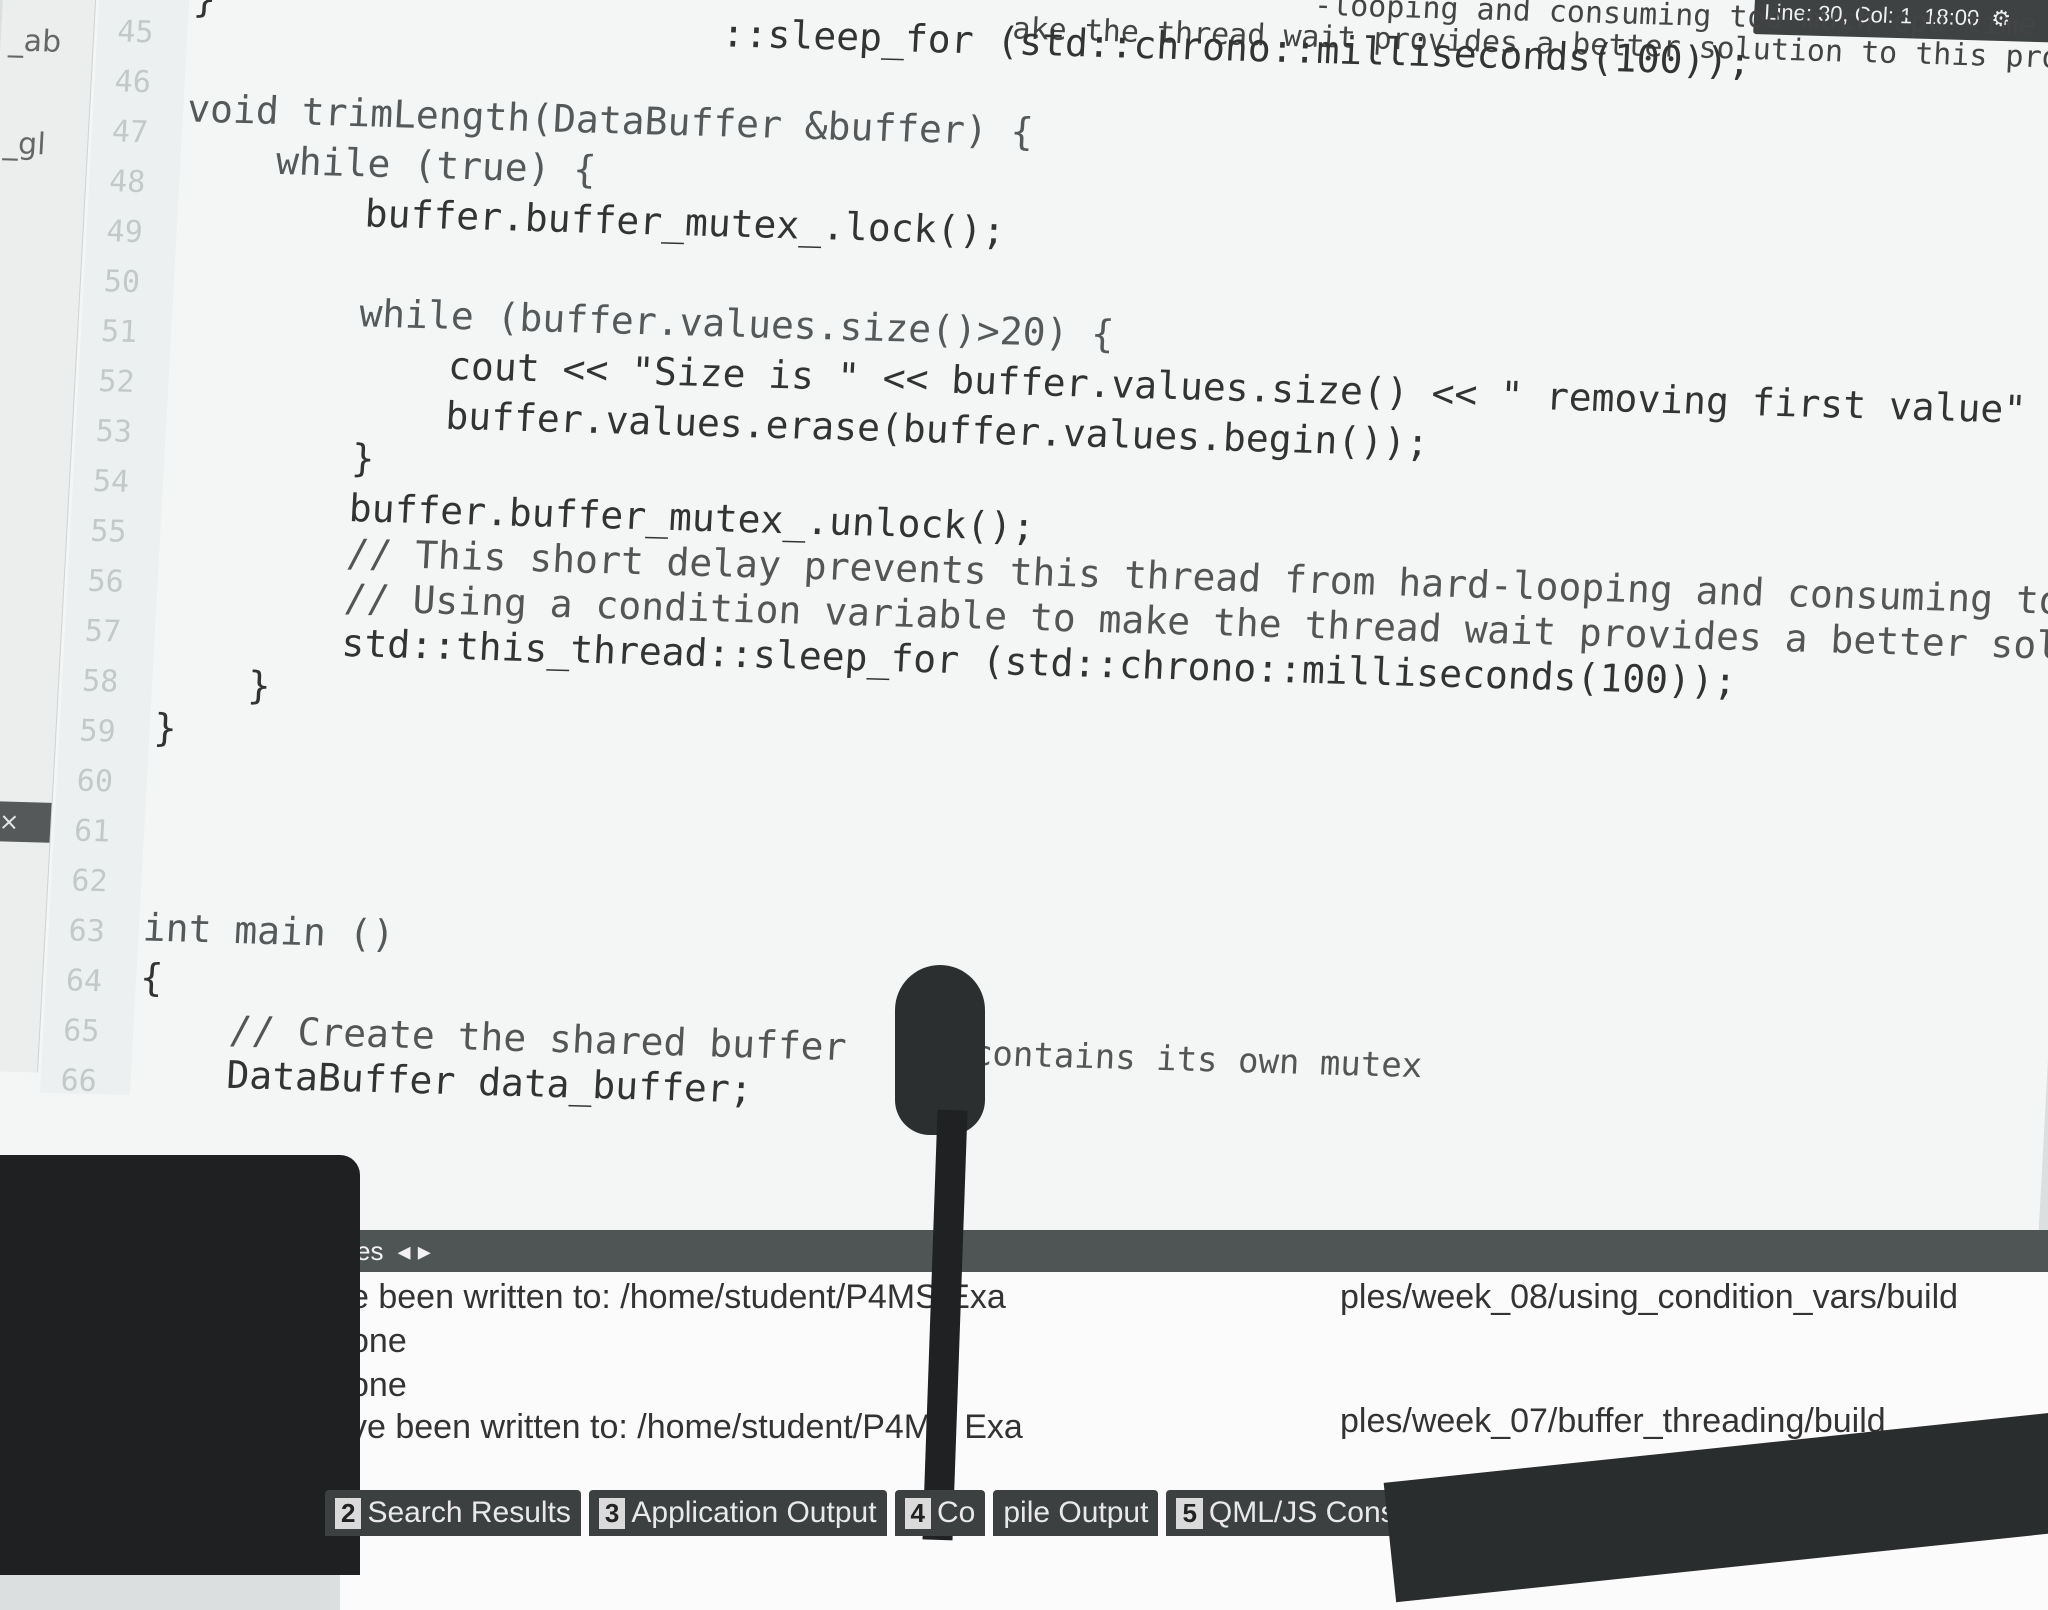  What do you see at coordinates (453, 1513) in the screenshot?
I see `tab-search-results: 2 Search Results` at bounding box center [453, 1513].